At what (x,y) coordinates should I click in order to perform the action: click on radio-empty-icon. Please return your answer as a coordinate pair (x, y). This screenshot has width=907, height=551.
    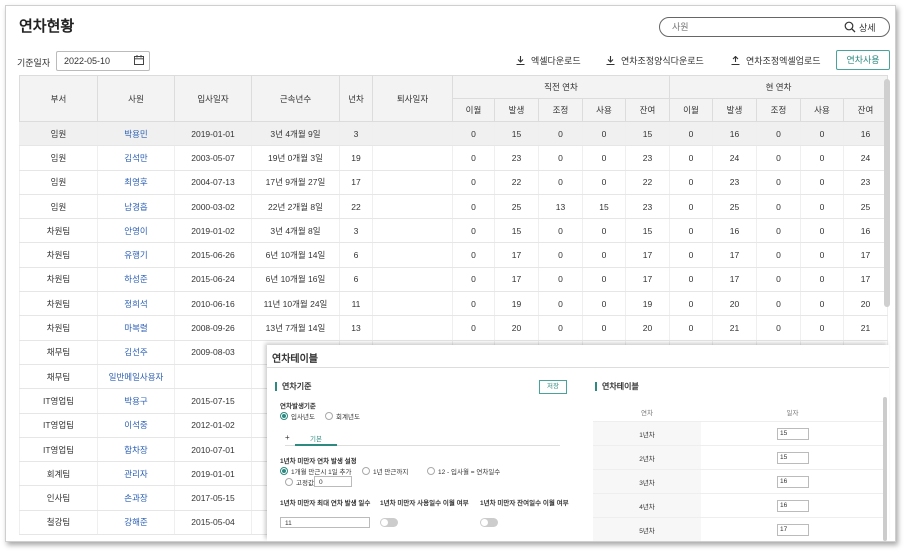
    Looking at the image, I should click on (366, 471).